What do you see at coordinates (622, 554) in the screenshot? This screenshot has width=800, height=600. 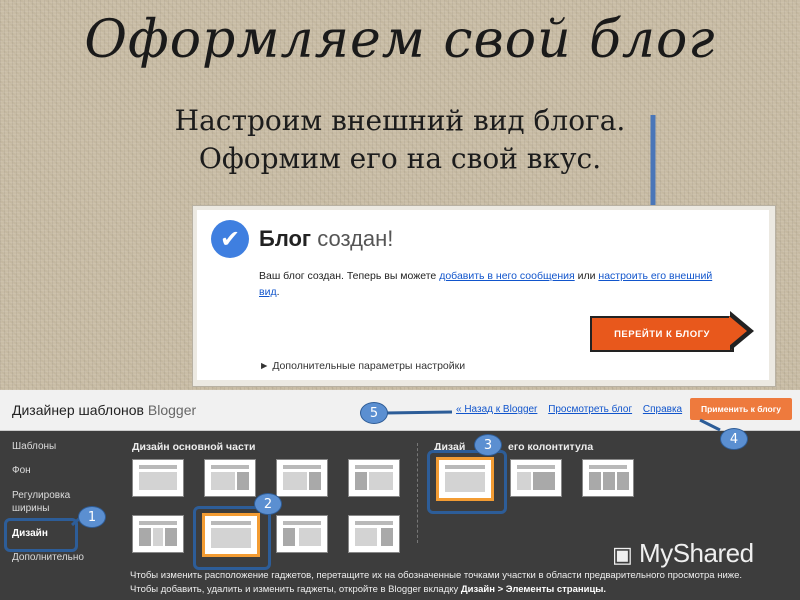 I see `presentation-icon: ▣` at bounding box center [622, 554].